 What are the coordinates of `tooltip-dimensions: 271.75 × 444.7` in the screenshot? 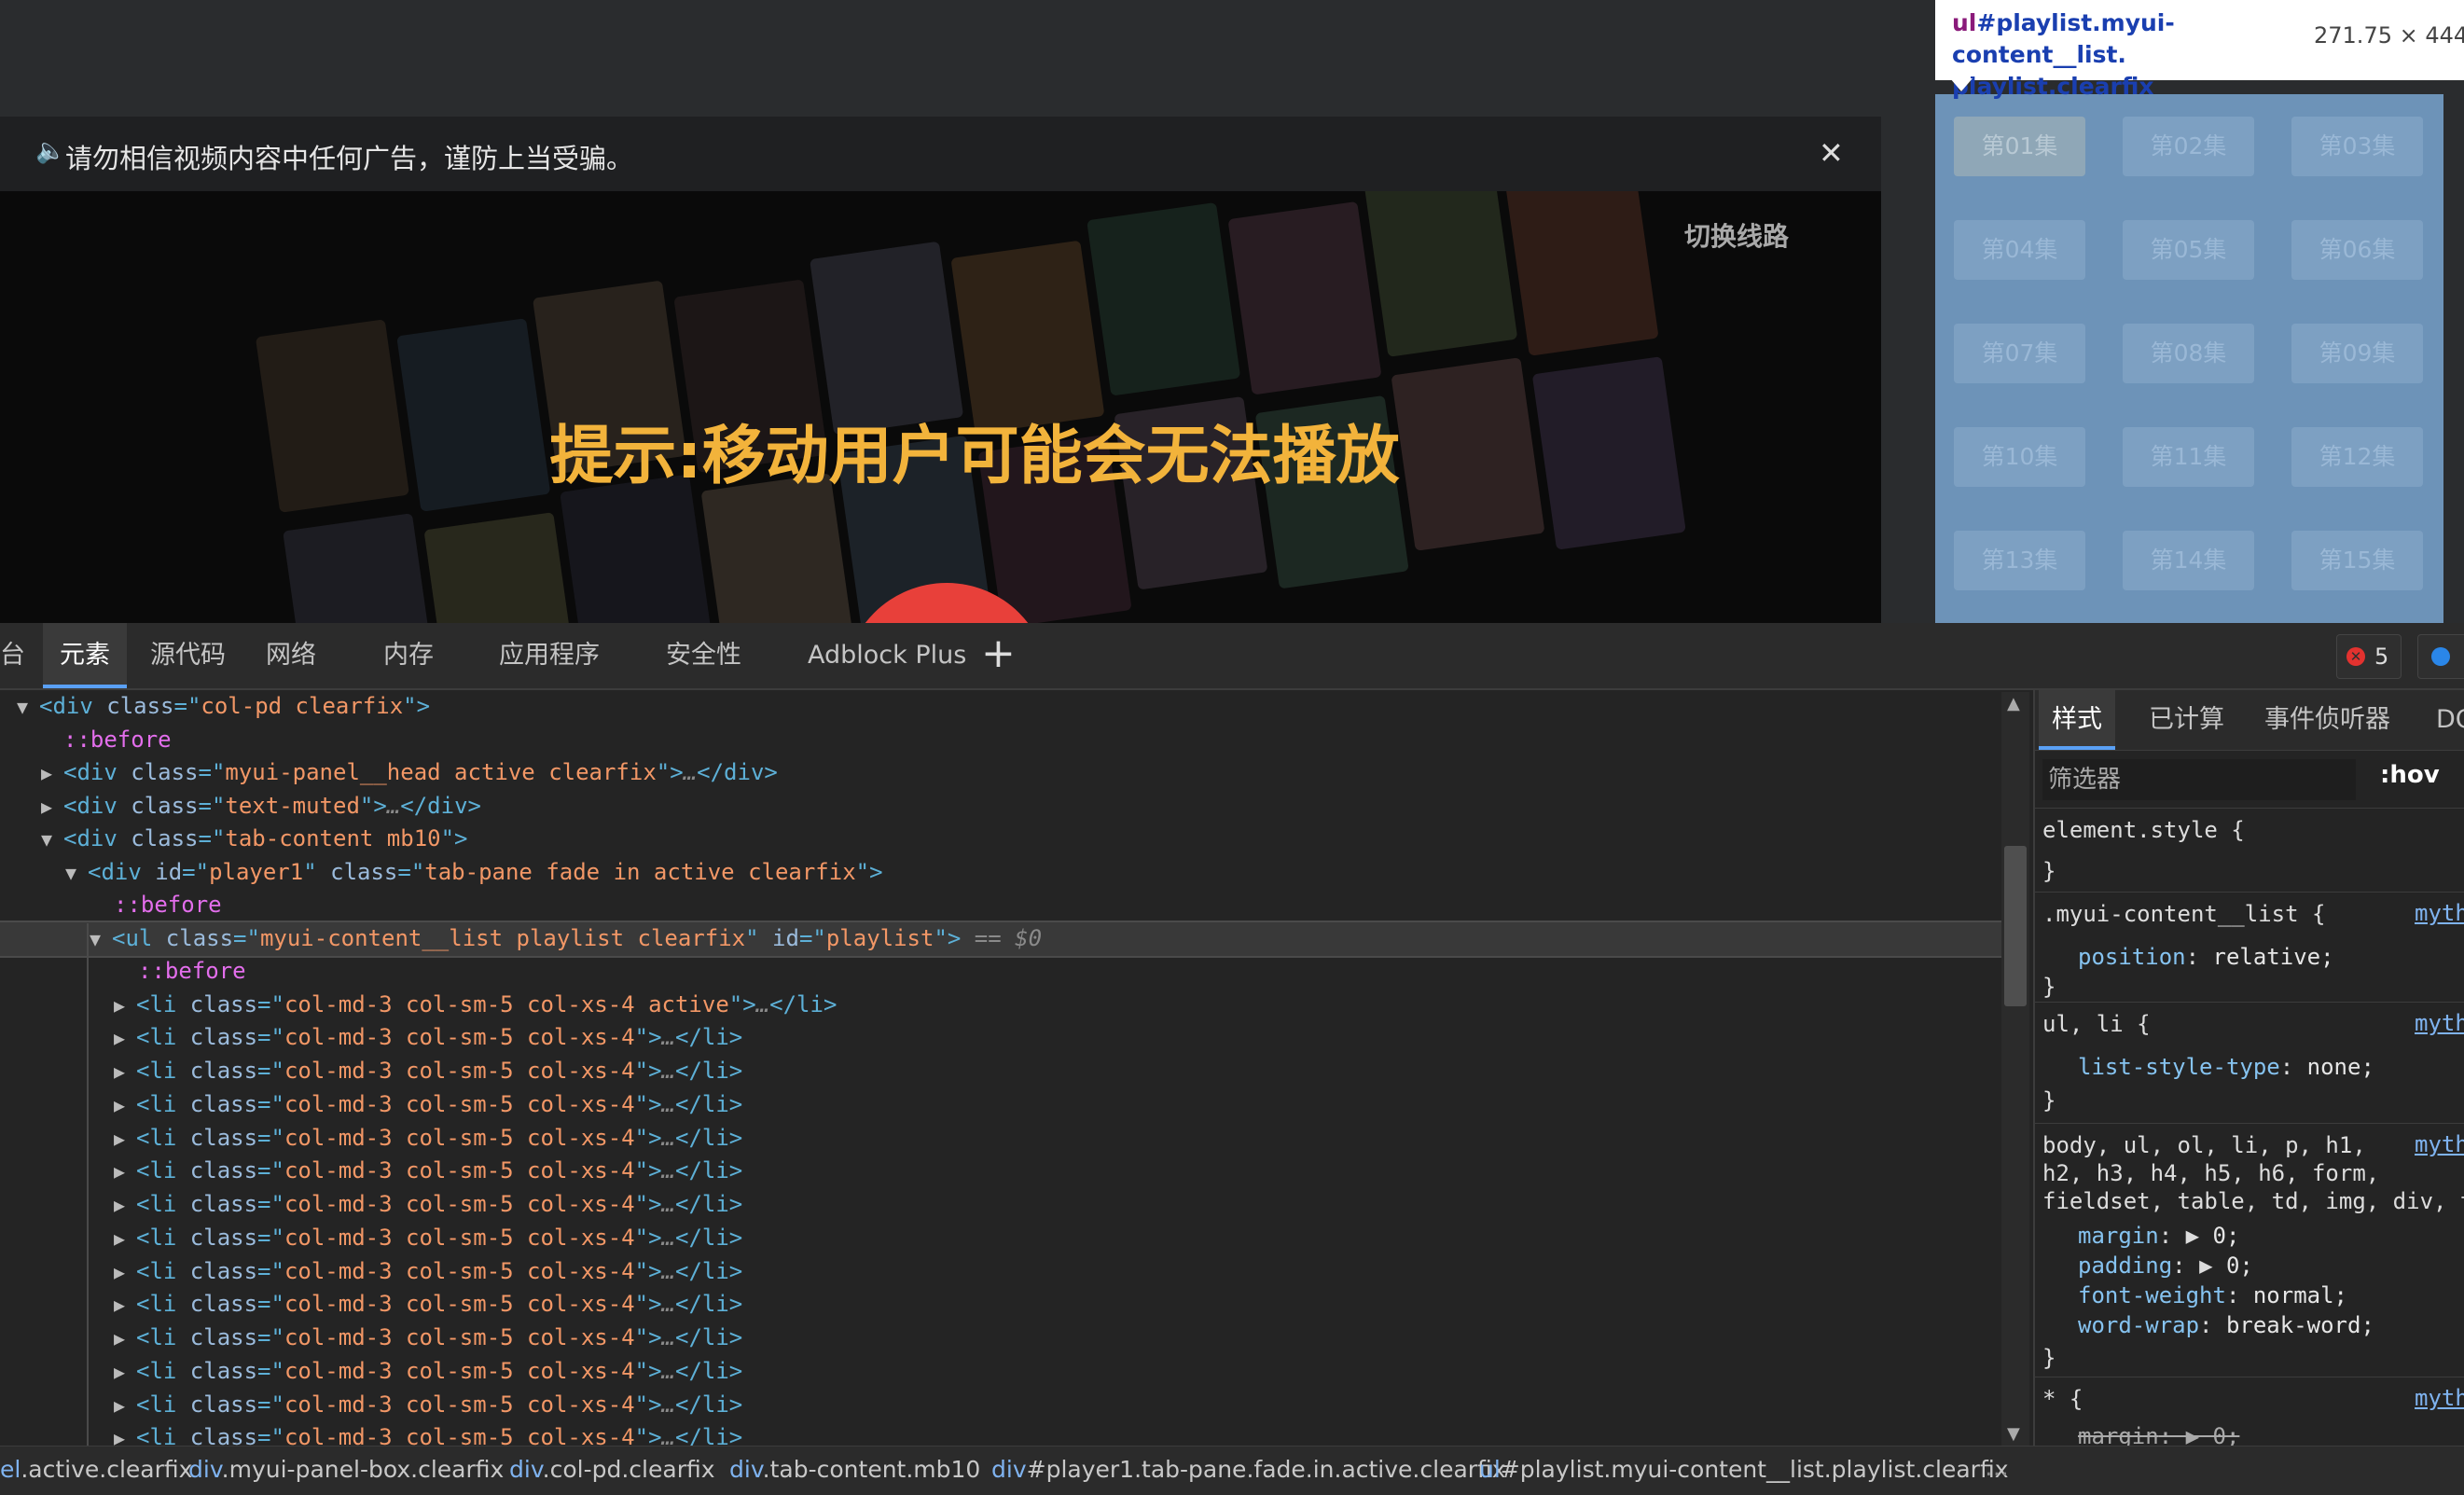 It's located at (2389, 35).